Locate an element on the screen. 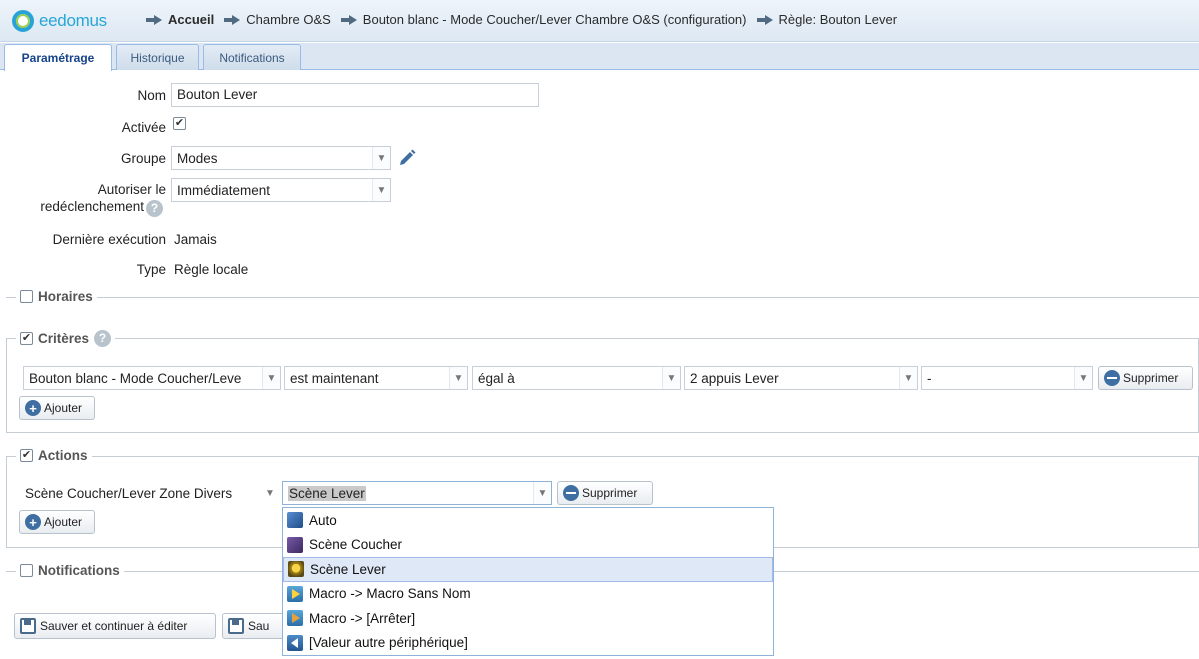 Image resolution: width=1199 pixels, height=659 pixels. type-value: Règle locale is located at coordinates (211, 269).